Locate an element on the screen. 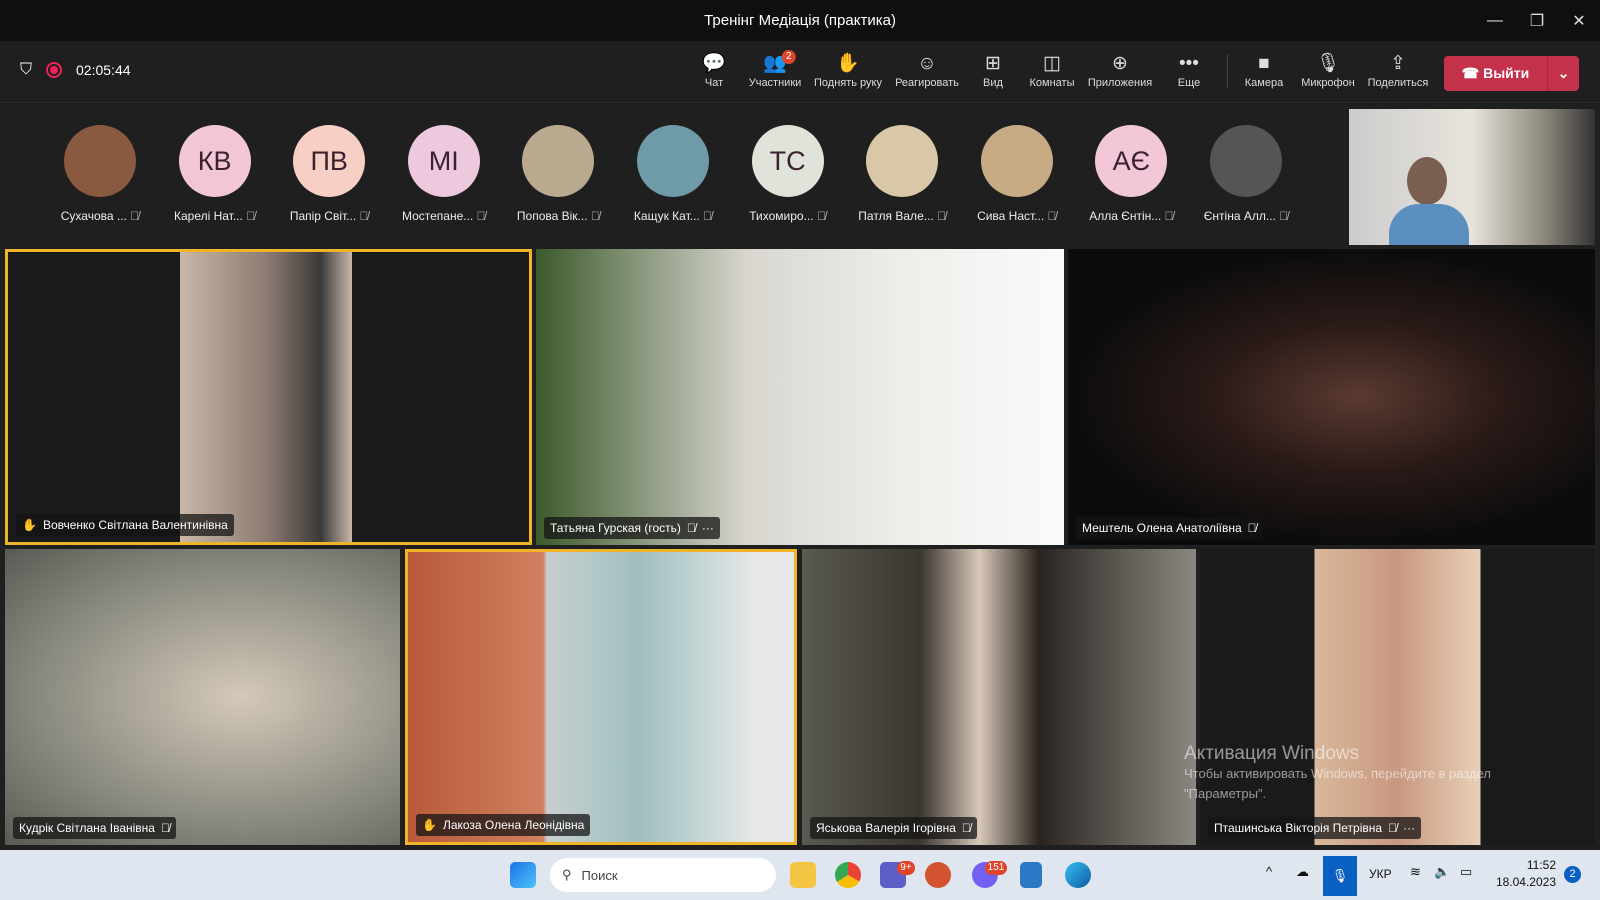 Image resolution: width=1600 pixels, height=900 pixels. edge-icon is located at coordinates (1078, 875).